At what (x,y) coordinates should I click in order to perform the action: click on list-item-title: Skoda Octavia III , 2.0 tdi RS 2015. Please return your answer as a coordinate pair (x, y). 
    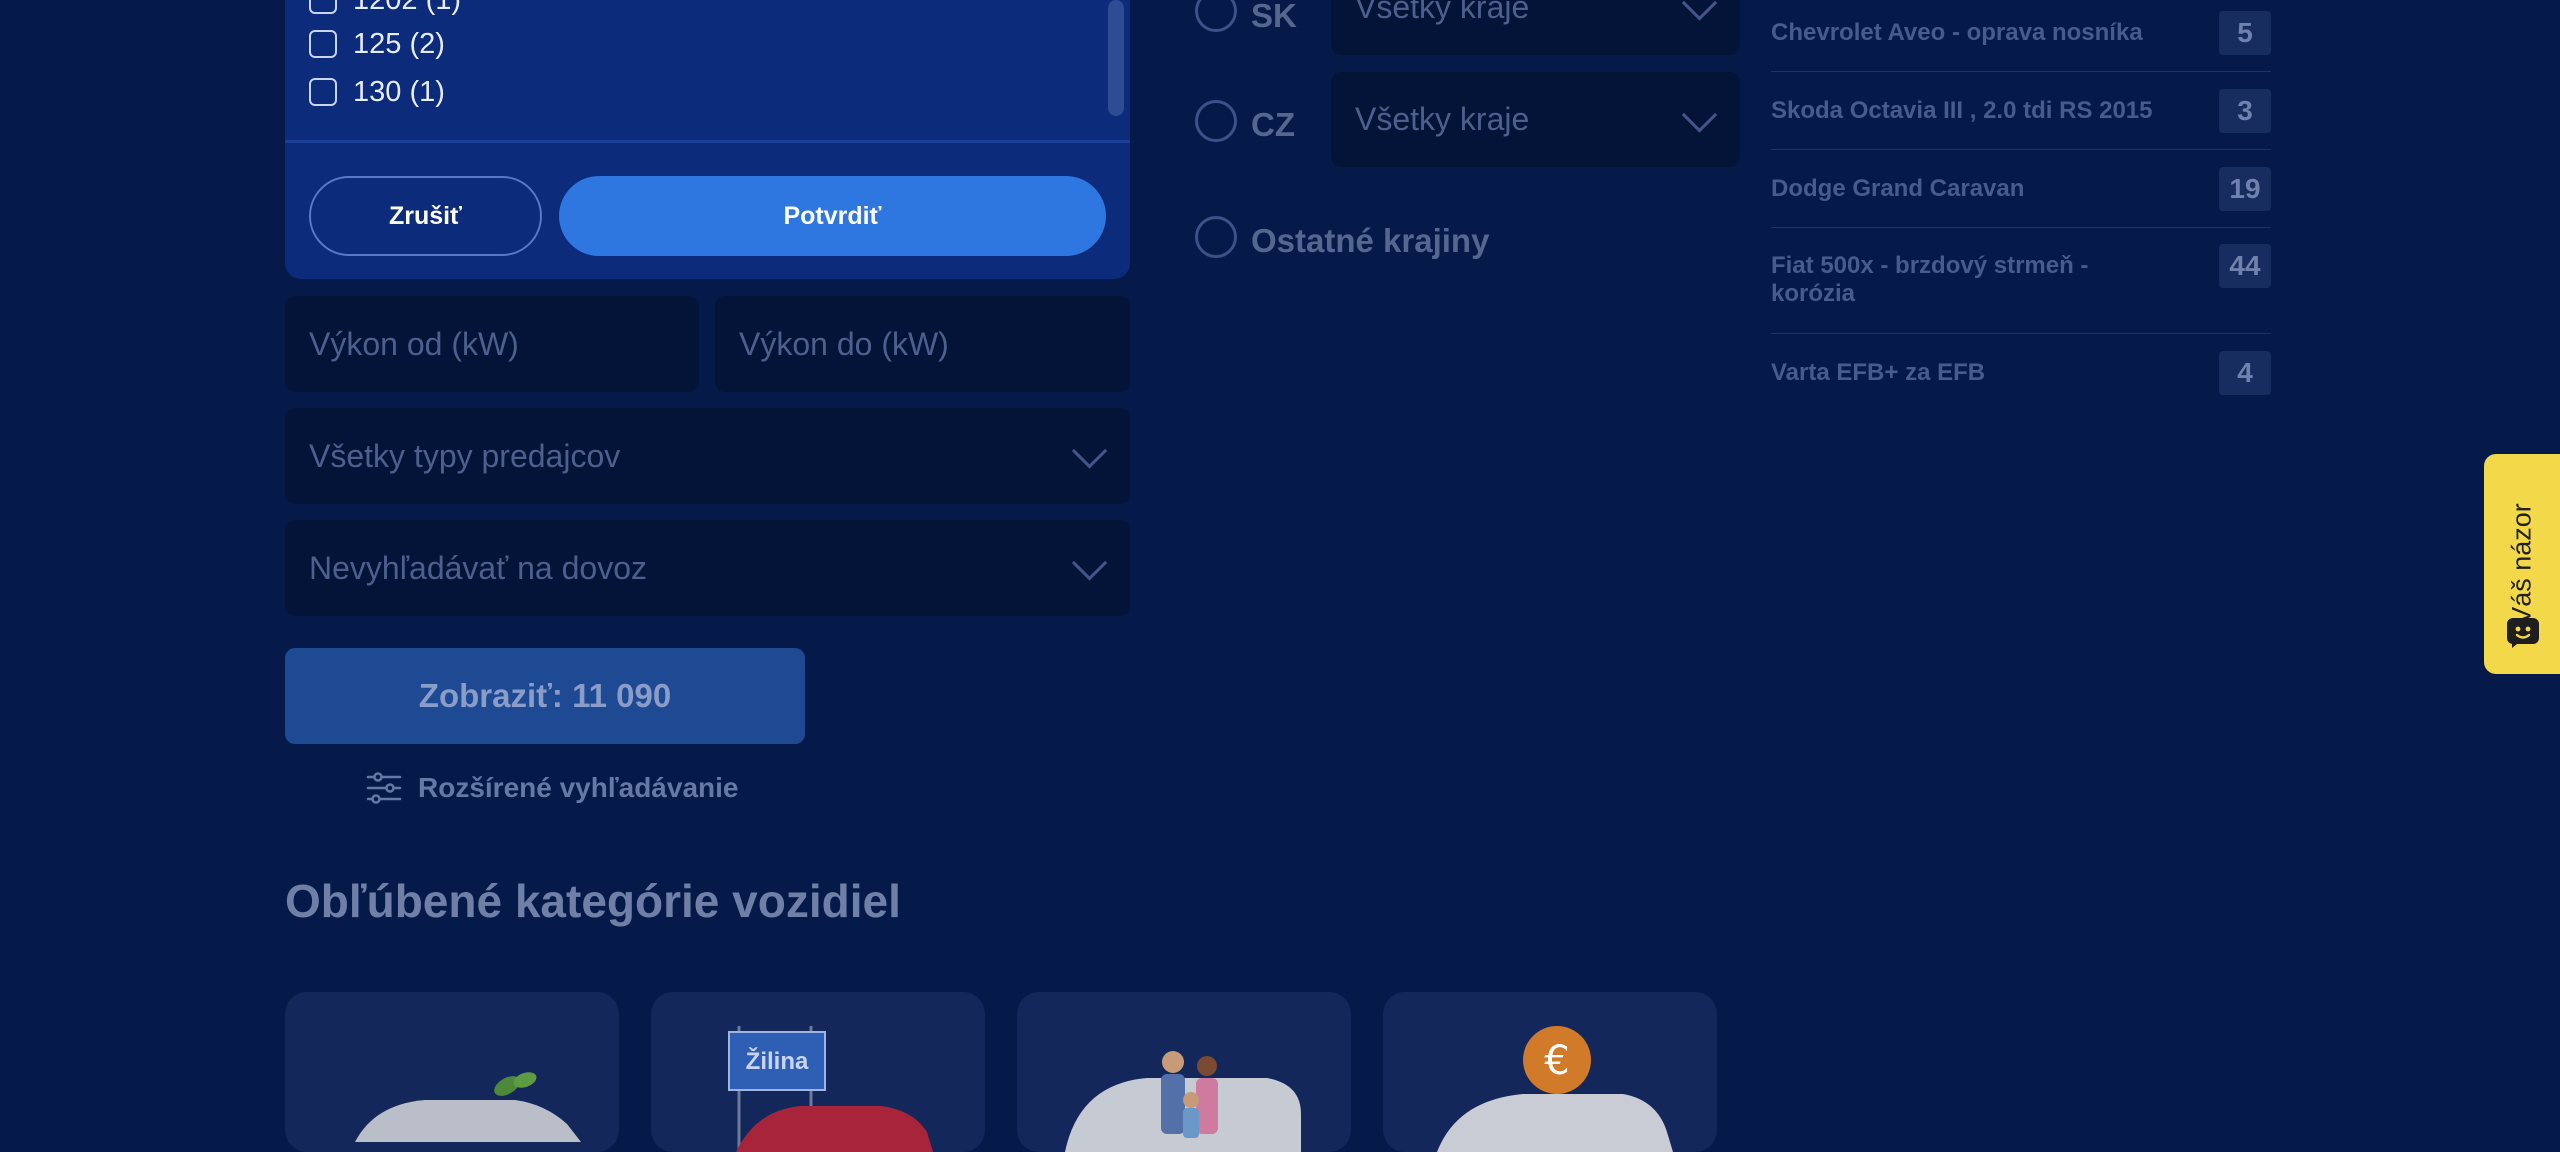
    Looking at the image, I should click on (1962, 110).